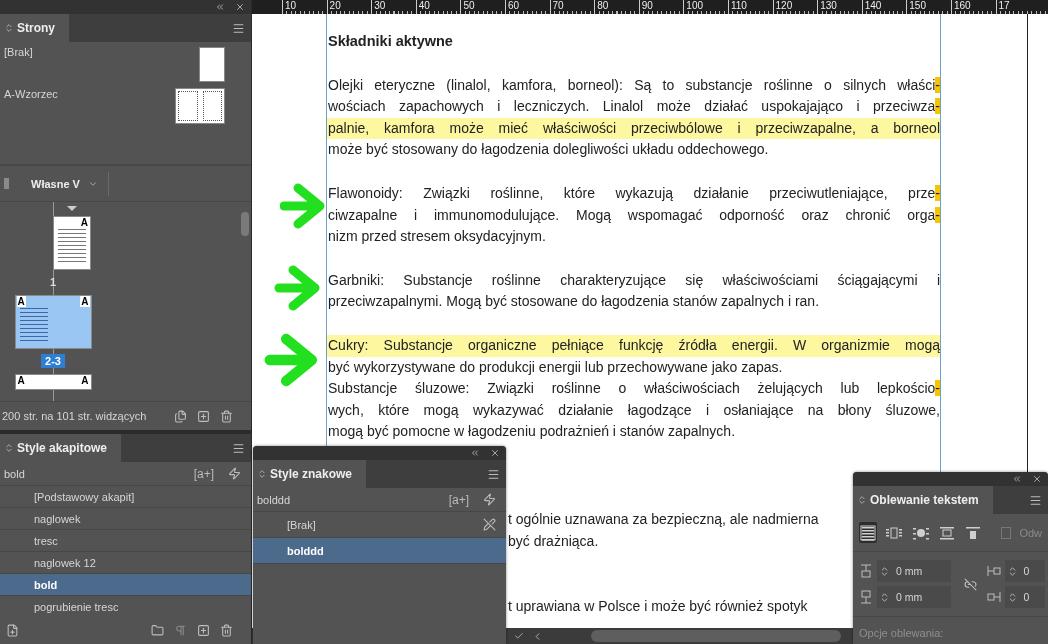 The height and width of the screenshot is (644, 1048). Describe the element at coordinates (1006, 532) in the screenshot. I see `checkbox` at that location.